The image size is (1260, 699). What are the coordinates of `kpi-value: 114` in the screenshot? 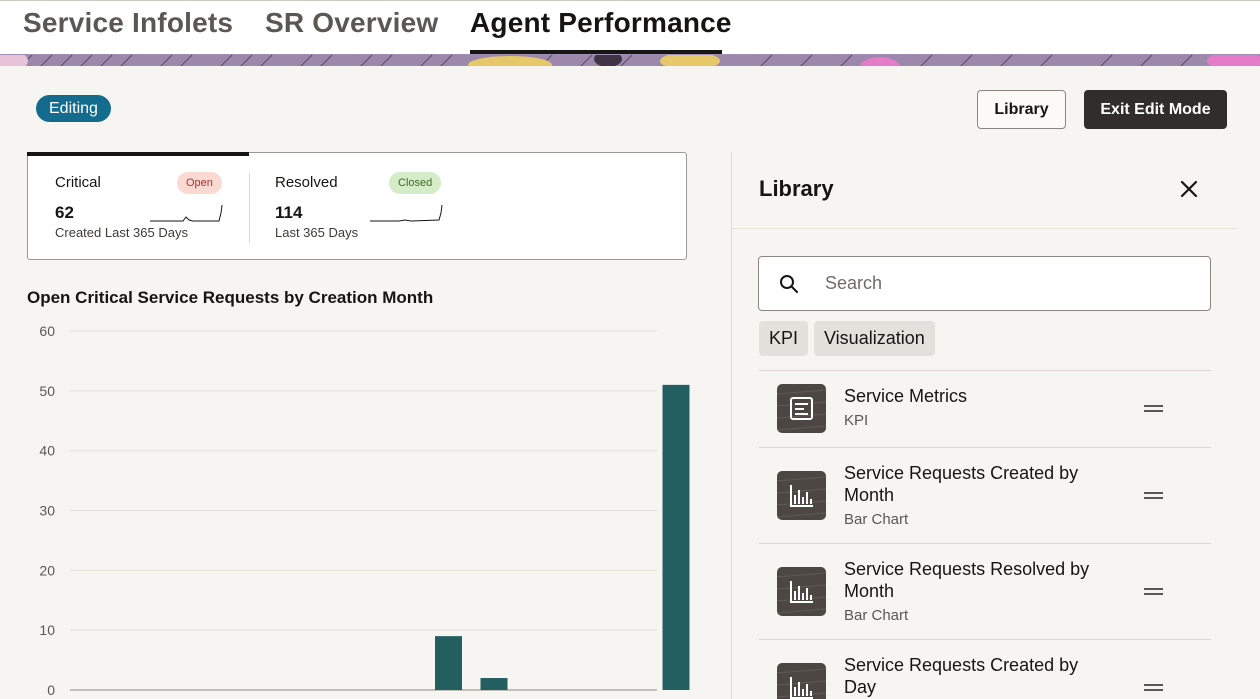 It's located at (289, 212).